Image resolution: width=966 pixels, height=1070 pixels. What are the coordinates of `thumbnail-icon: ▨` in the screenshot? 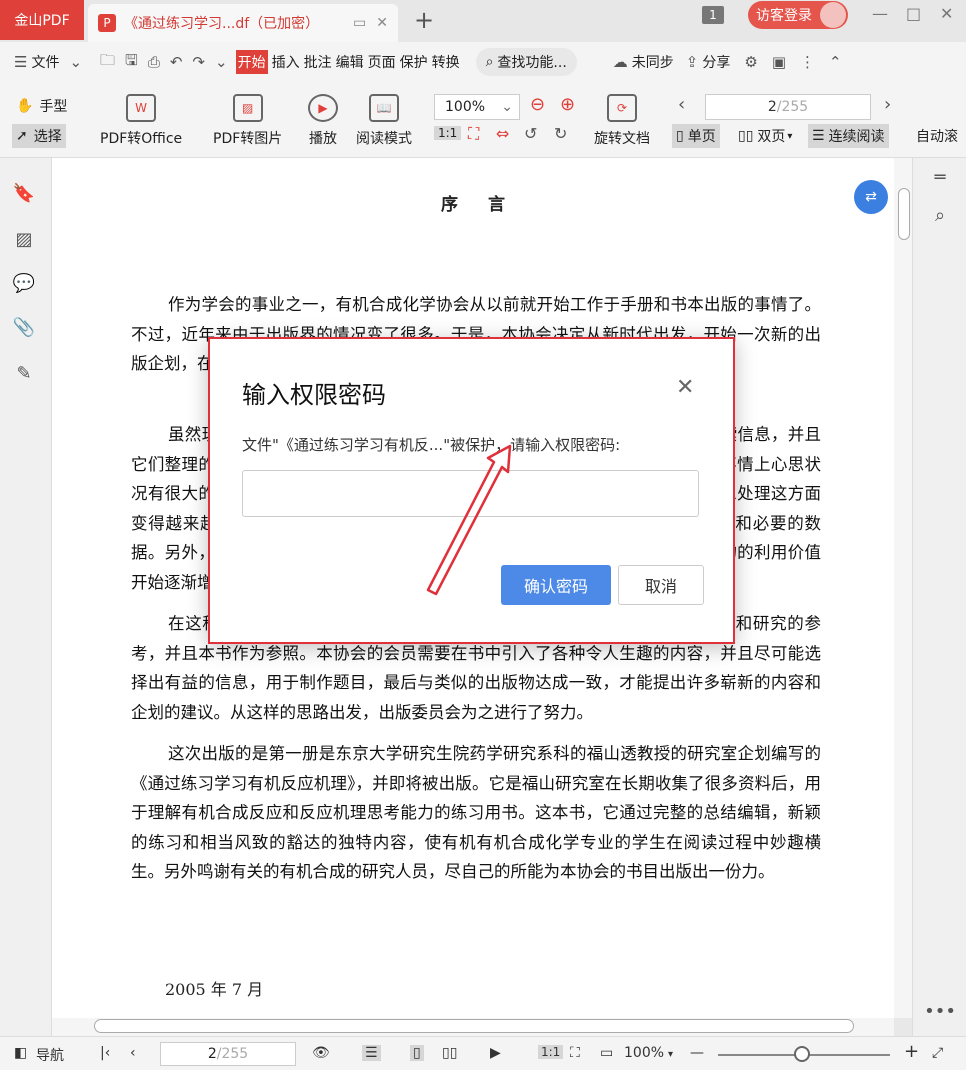 It's located at (24, 239).